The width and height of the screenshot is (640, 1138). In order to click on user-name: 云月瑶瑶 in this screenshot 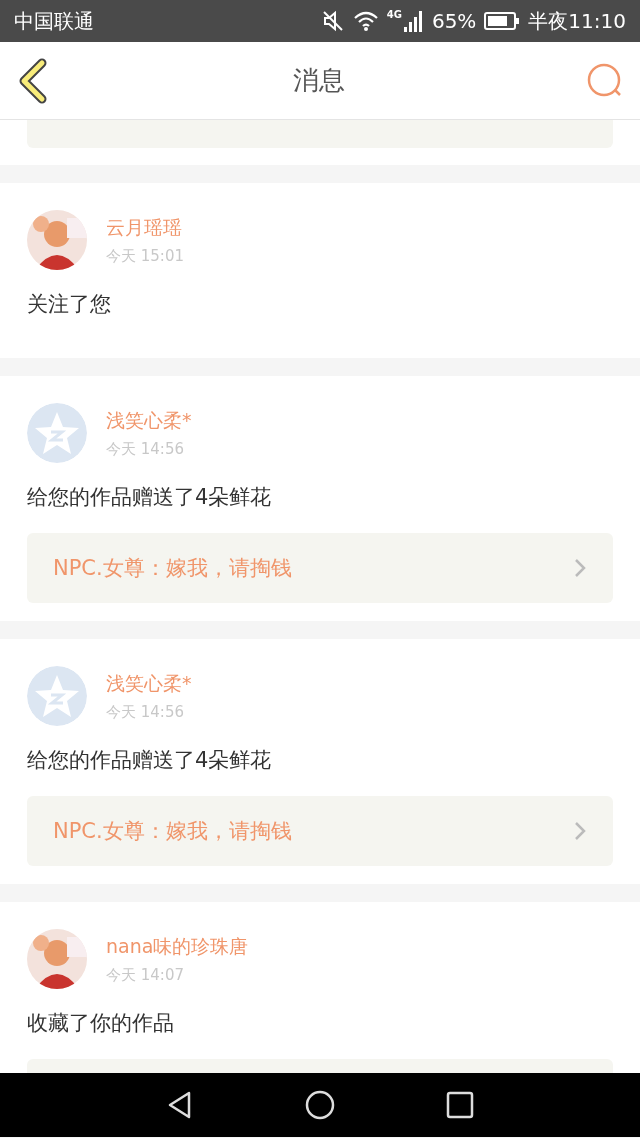, I will do `click(145, 227)`.